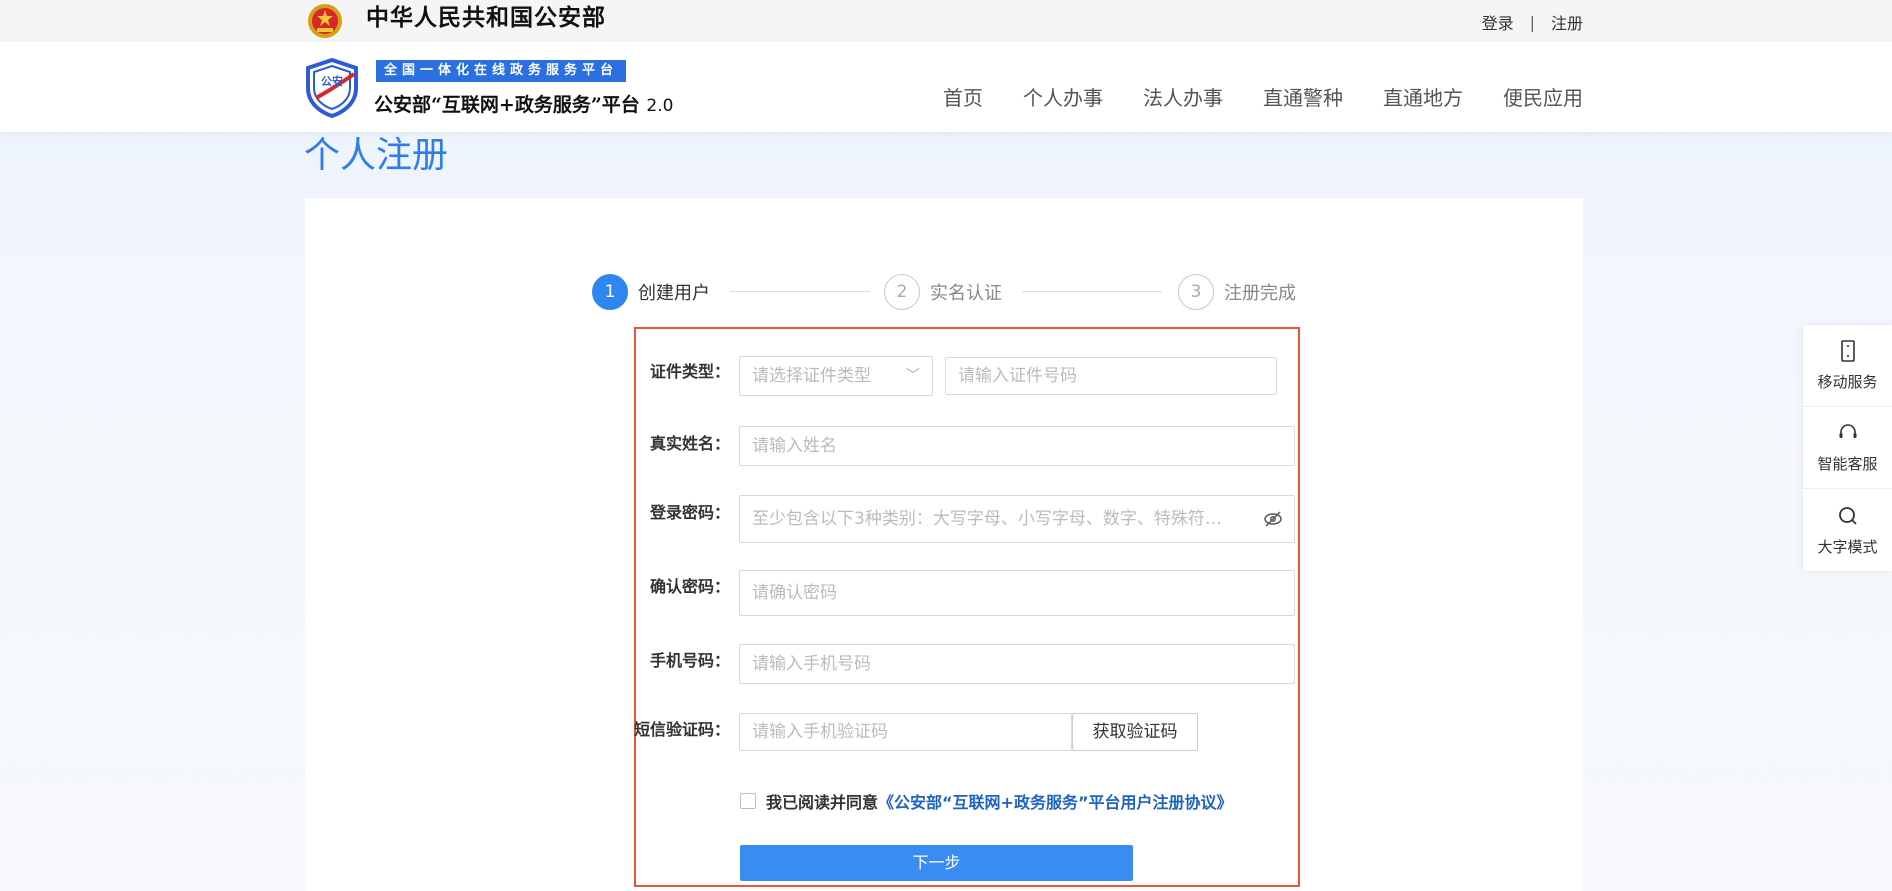  I want to click on nav-item-local: 直通地方, so click(1423, 98).